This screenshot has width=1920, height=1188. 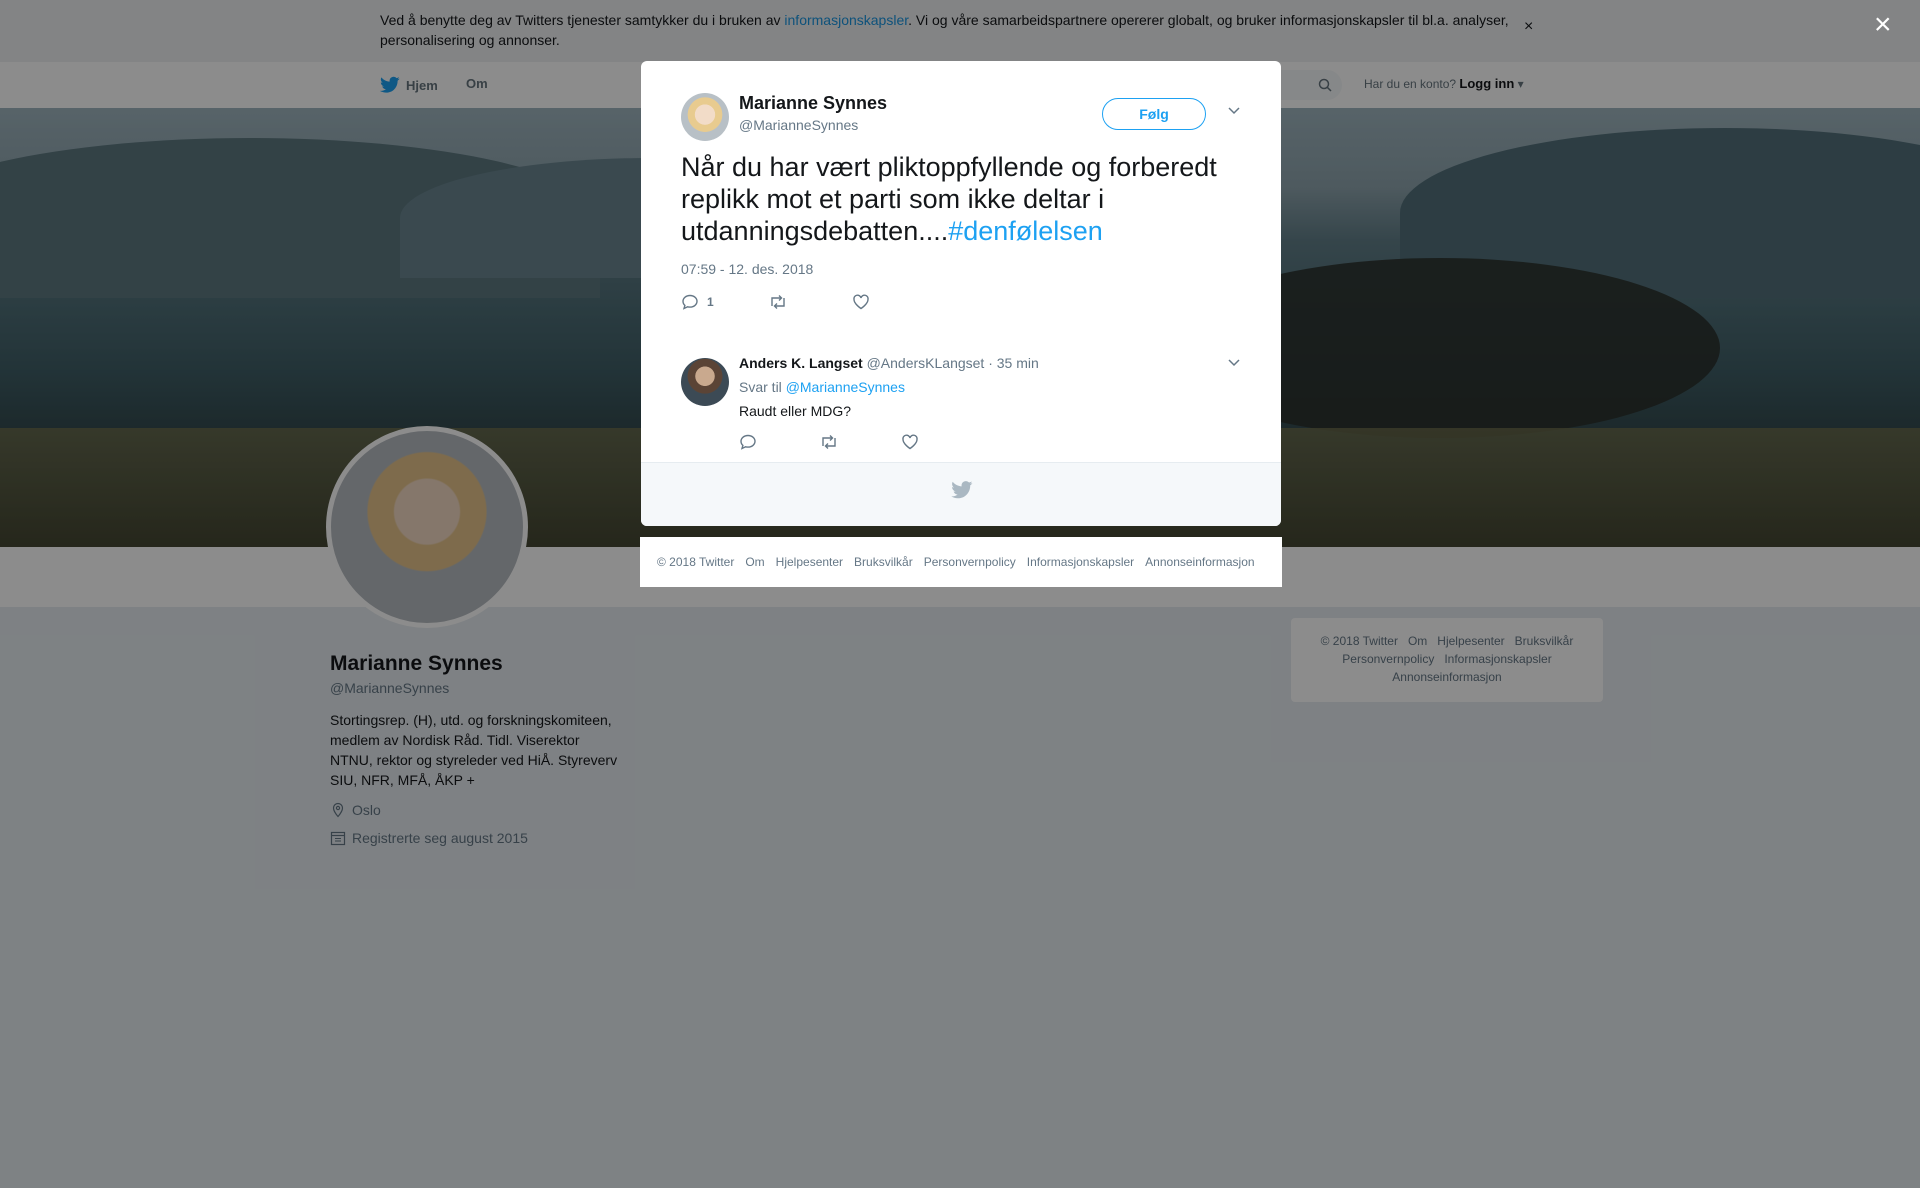 I want to click on tweet-author-name: Marianne Synnes, so click(x=813, y=103).